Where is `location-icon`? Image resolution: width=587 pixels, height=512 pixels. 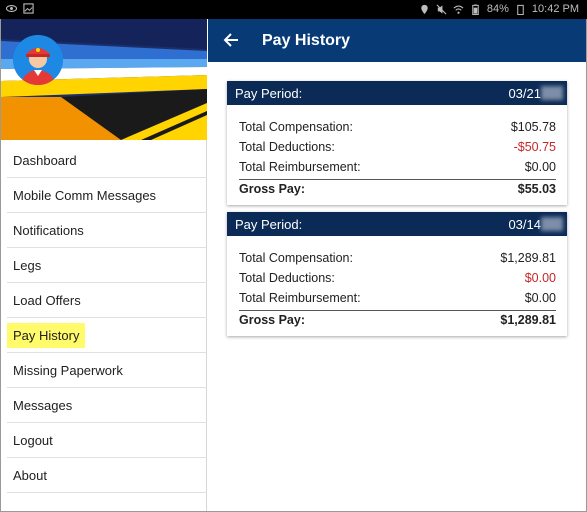
location-icon is located at coordinates (424, 9).